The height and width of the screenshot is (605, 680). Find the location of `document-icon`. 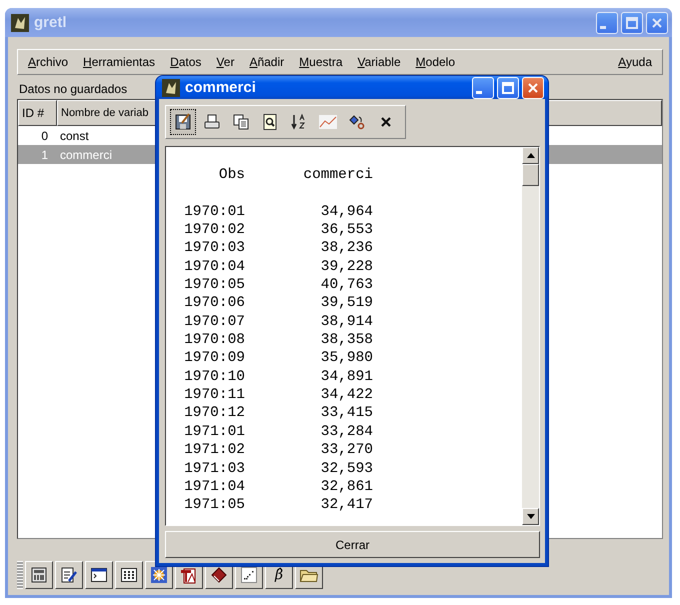

document-icon is located at coordinates (189, 575).